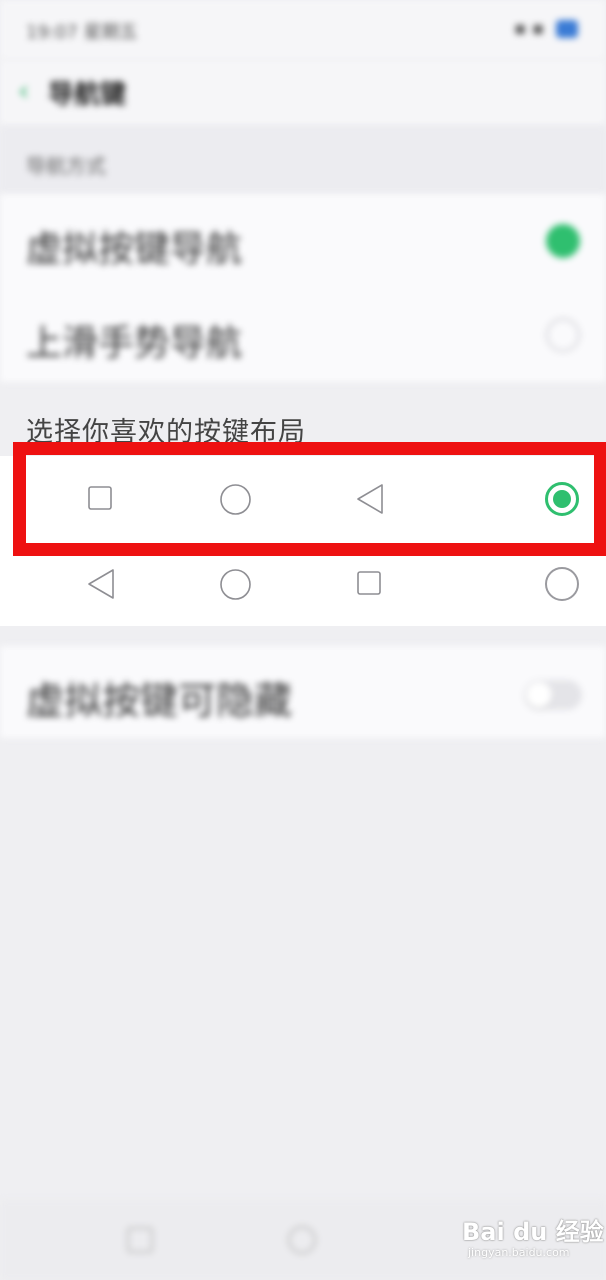 The width and height of the screenshot is (606, 1280). I want to click on navigation-mode-list: 虚拟按键导航 上滑手势导航, so click(303, 288).